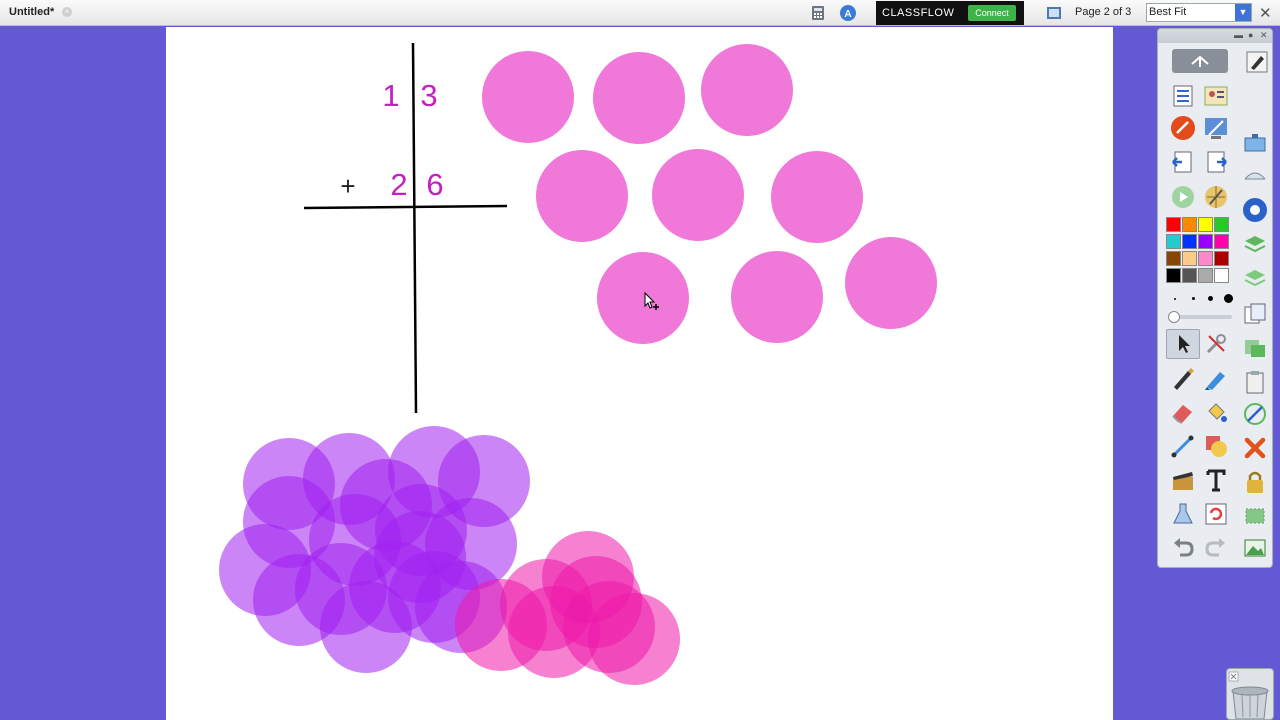  I want to click on delete-icon, so click(1255, 448).